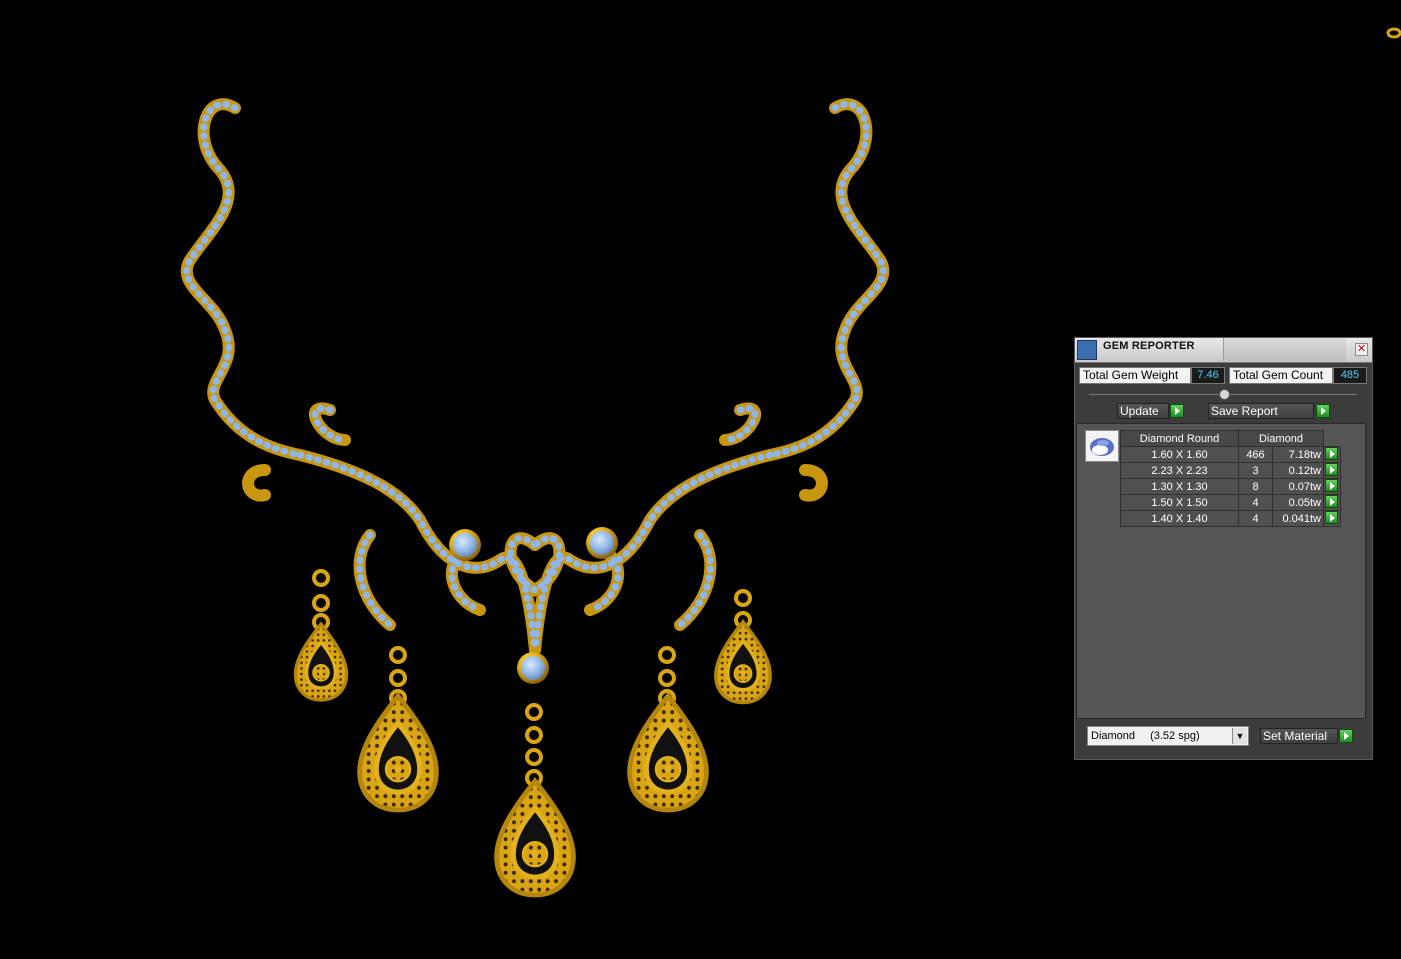 This screenshot has height=959, width=1401. Describe the element at coordinates (1393, 33) in the screenshot. I see `ring-model-icon` at that location.